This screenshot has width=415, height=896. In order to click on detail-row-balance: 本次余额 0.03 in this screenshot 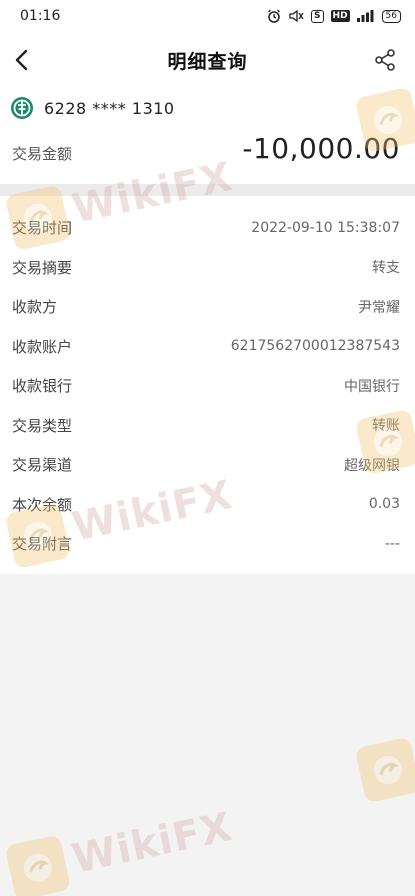, I will do `click(207, 505)`.